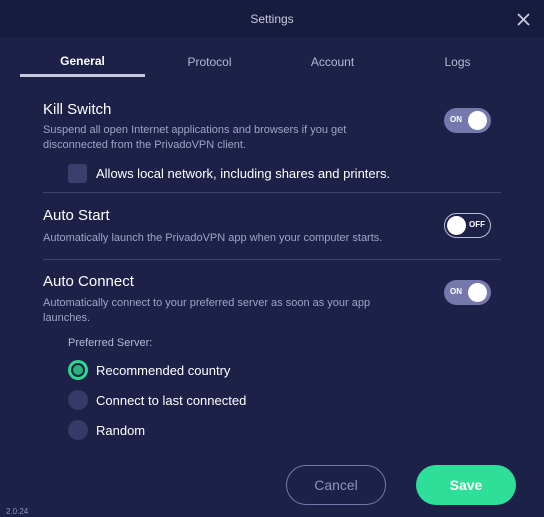 The image size is (544, 517). I want to click on cancel-button: Cancel, so click(336, 485).